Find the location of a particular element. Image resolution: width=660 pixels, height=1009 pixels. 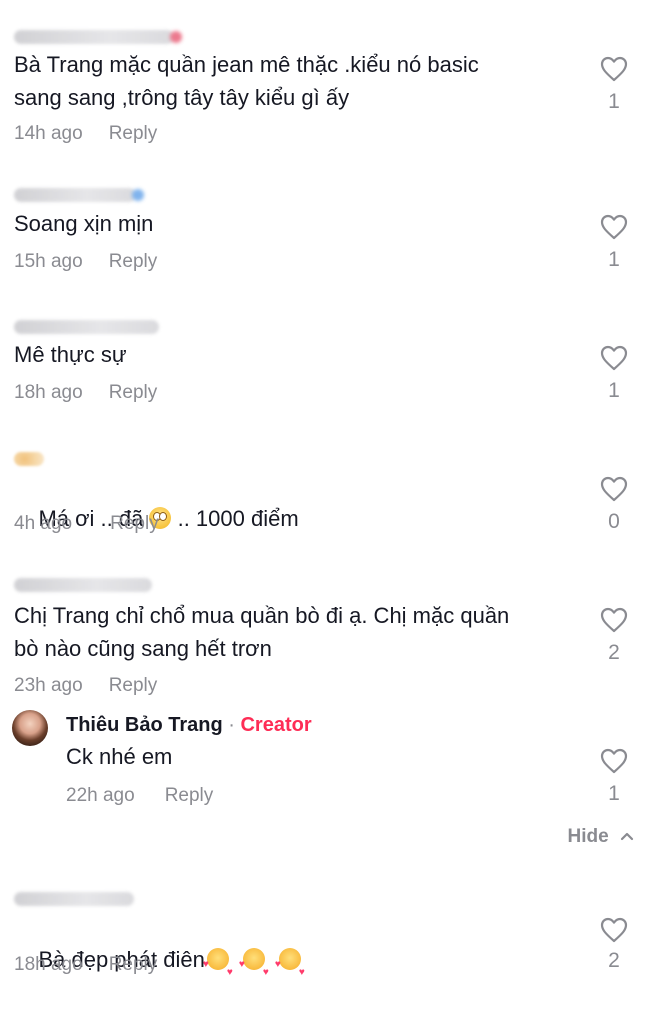

comment-meta: 23h ago Reply is located at coordinates (85, 686).